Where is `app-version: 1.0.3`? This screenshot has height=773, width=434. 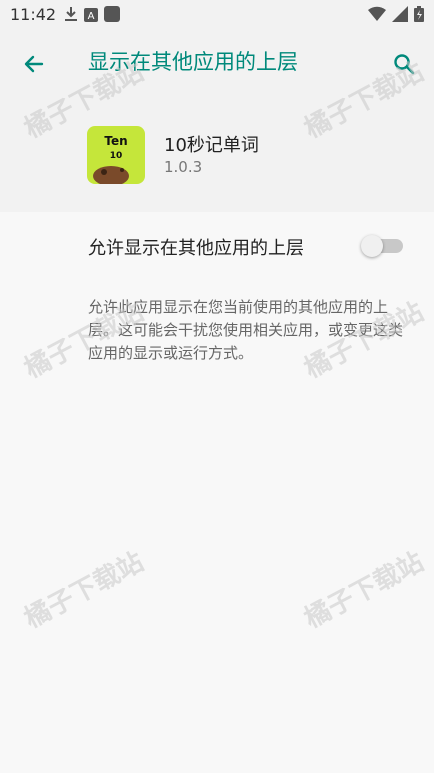 app-version: 1.0.3 is located at coordinates (183, 167).